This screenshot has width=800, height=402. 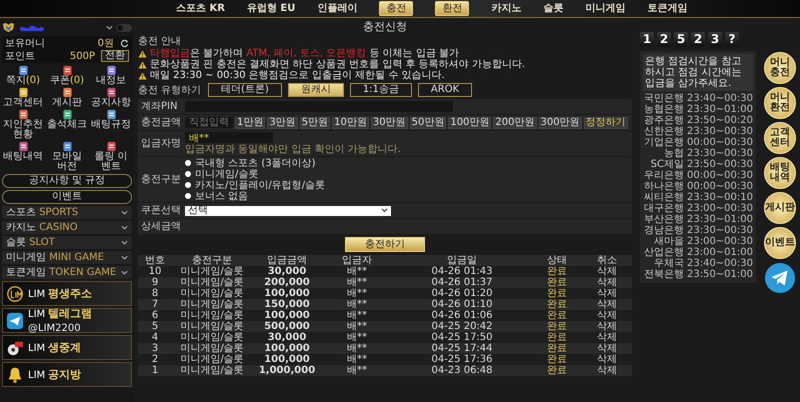 I want to click on shortcut-item: 공지사항, so click(x=111, y=97).